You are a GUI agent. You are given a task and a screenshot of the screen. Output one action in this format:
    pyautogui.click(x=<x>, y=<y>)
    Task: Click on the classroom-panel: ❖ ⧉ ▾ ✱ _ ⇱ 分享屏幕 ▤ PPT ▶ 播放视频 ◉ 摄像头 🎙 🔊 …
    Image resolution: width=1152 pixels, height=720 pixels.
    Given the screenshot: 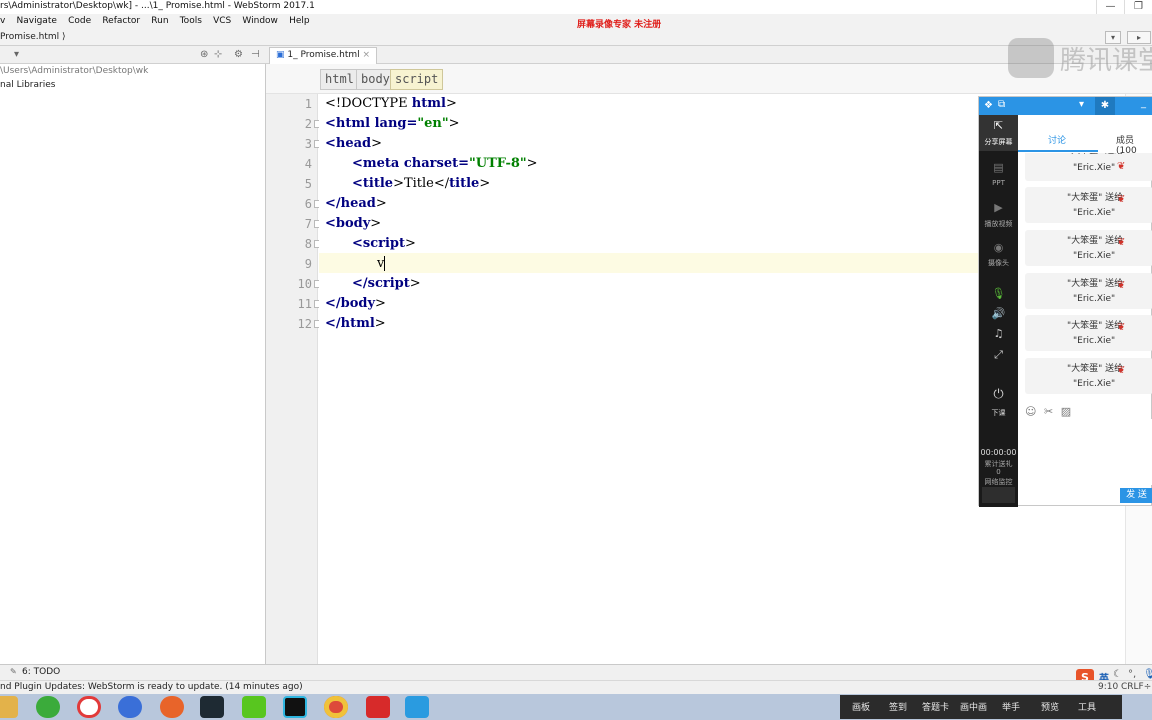 What is the action you would take?
    pyautogui.click(x=1065, y=301)
    